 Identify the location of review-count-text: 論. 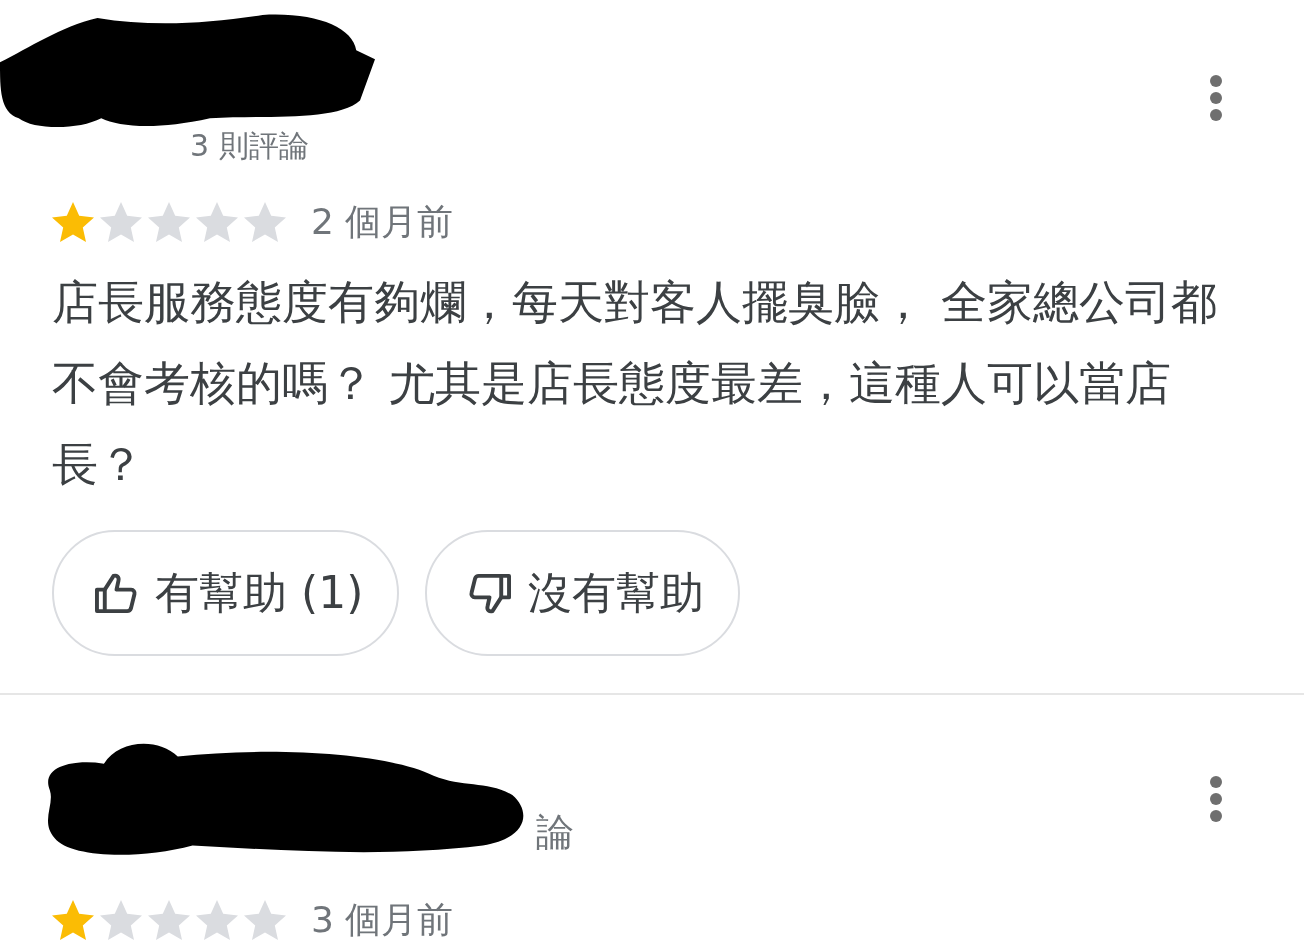
(555, 832).